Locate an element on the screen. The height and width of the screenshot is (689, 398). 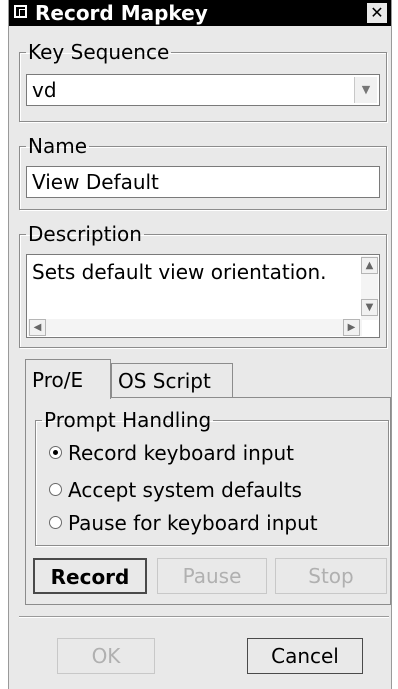
radio-label: Record keyboard input is located at coordinates (181, 453).